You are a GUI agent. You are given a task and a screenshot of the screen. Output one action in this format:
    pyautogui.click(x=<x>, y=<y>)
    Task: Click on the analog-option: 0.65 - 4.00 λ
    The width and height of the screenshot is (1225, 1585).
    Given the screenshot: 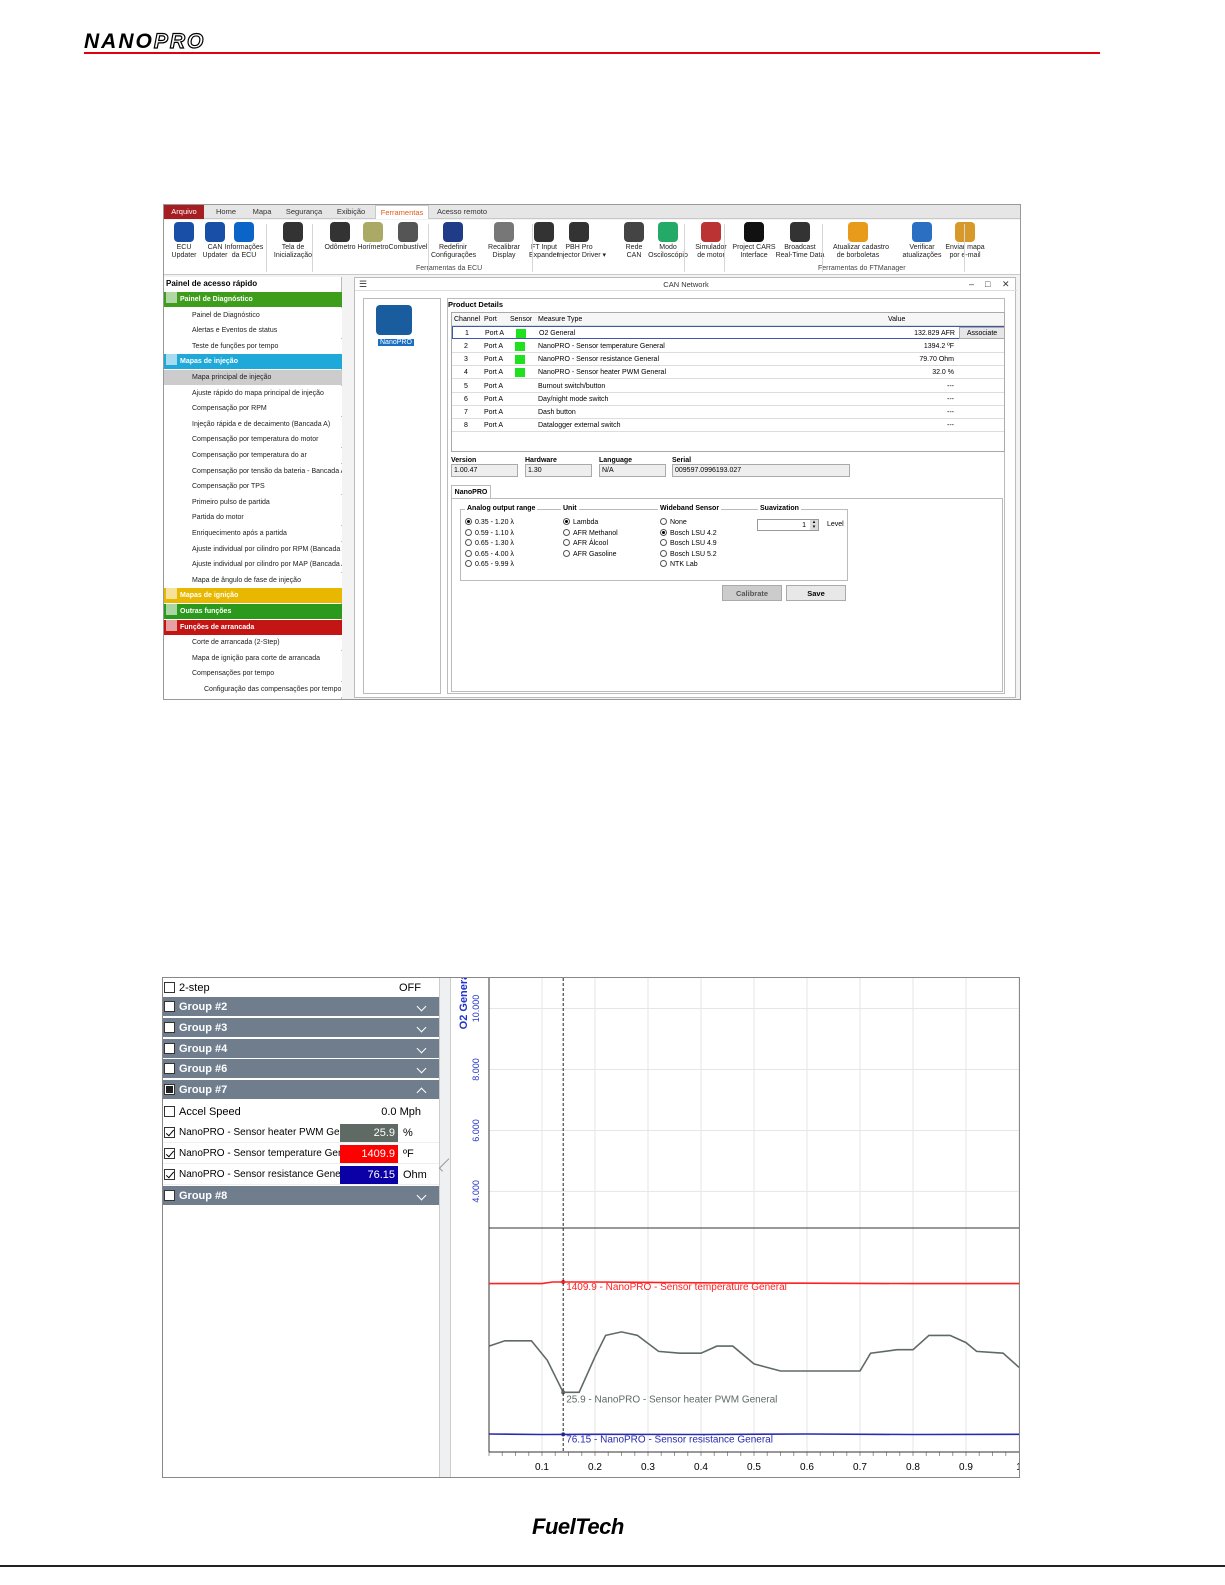 What is the action you would take?
    pyautogui.click(x=489, y=554)
    